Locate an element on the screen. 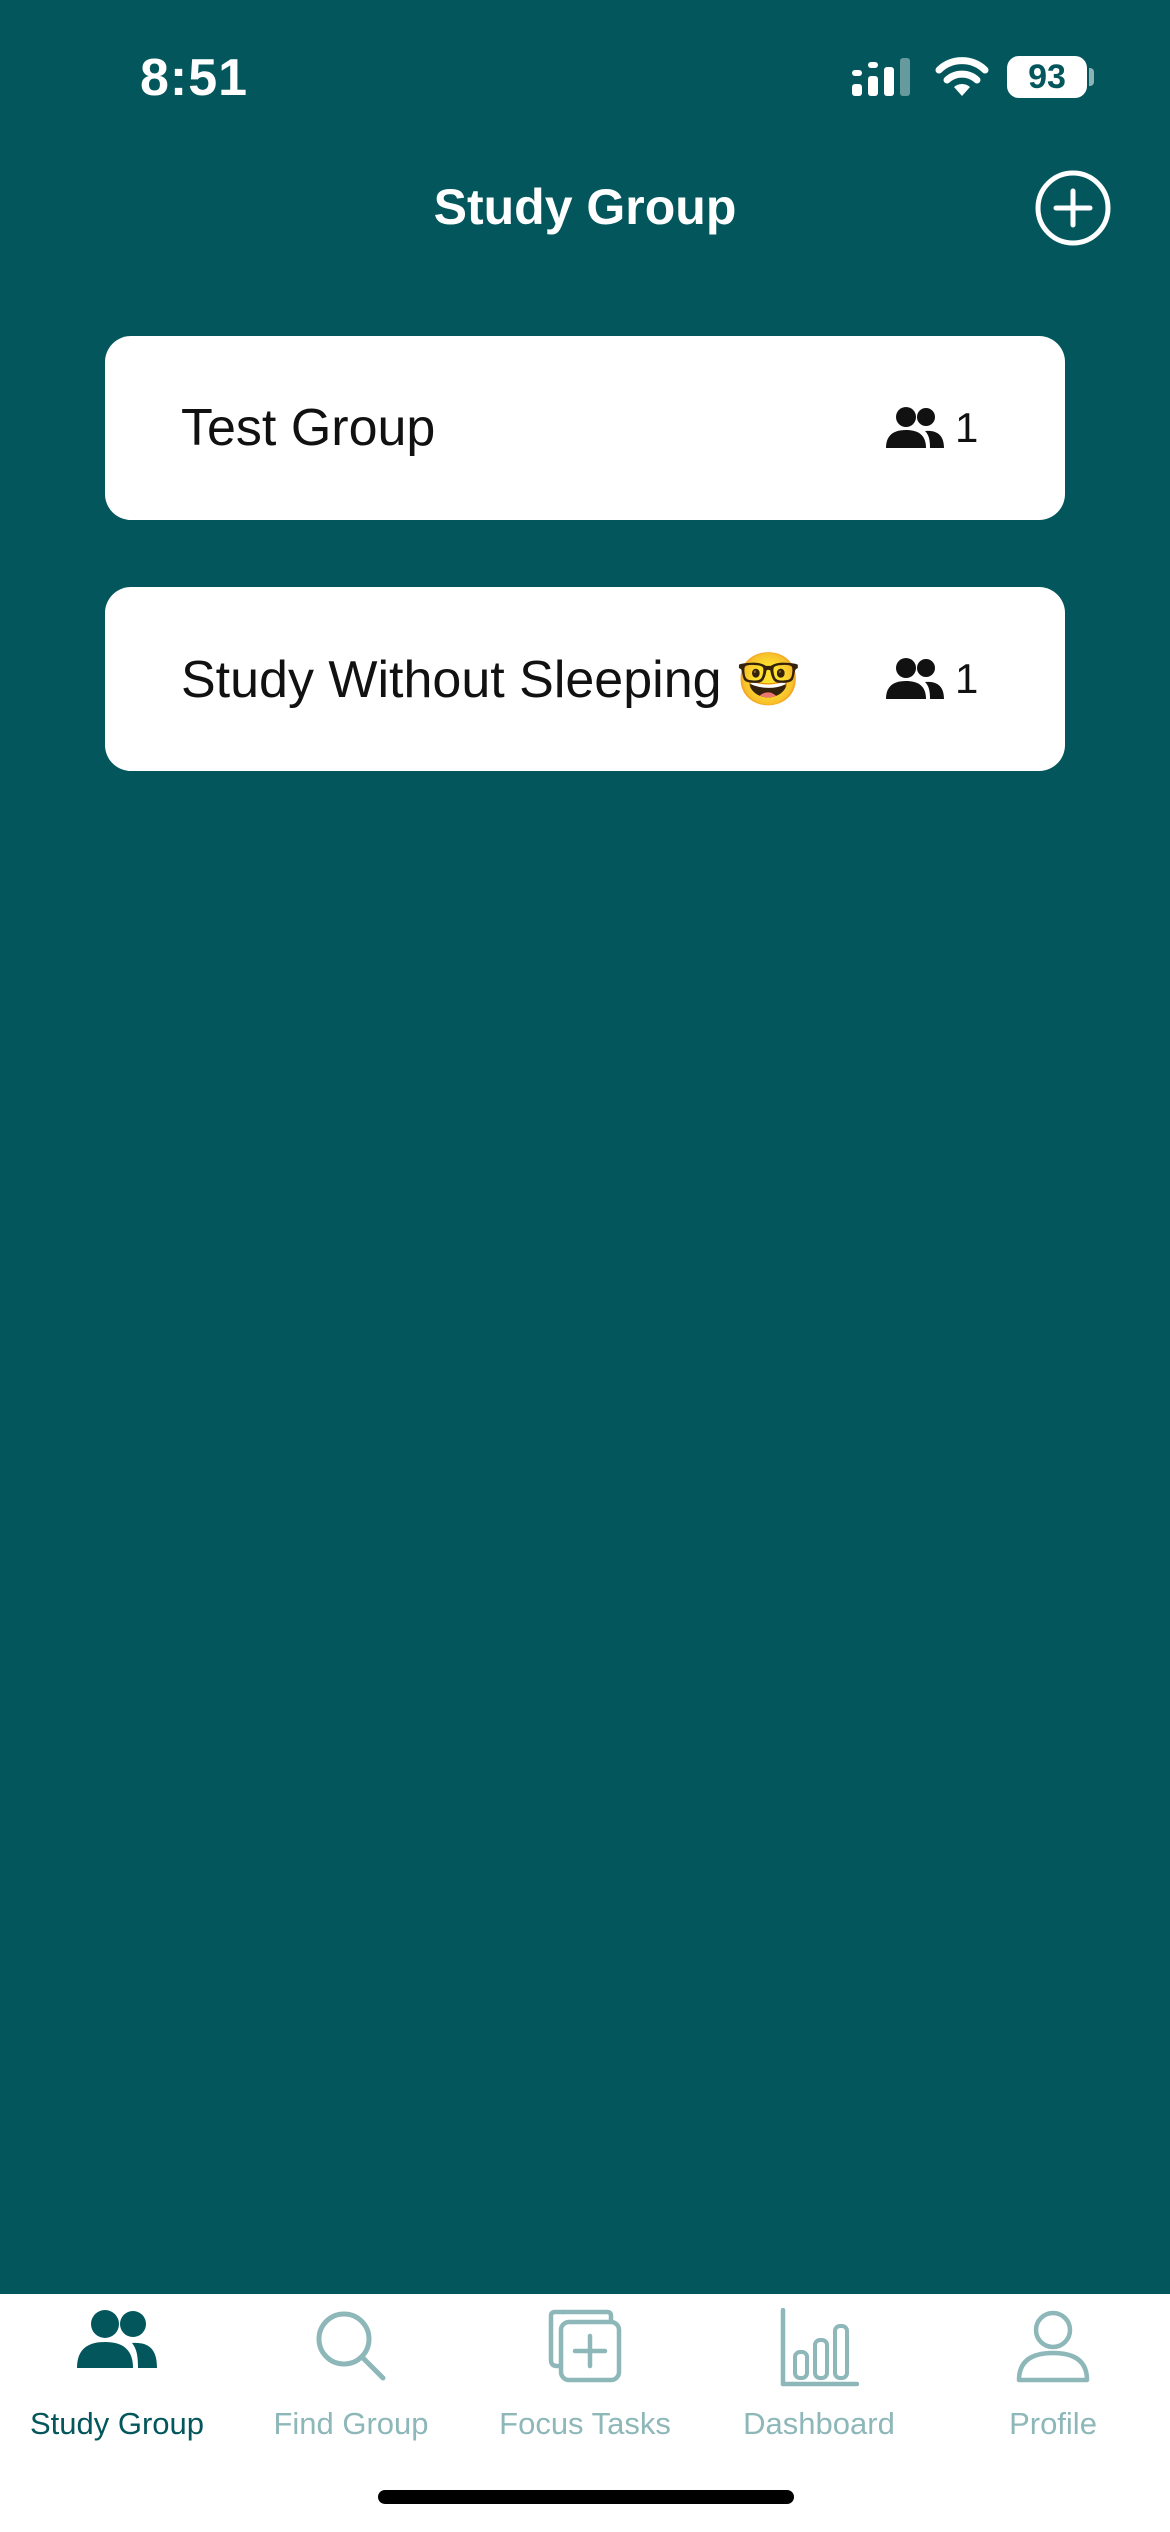  page-title: Study Group is located at coordinates (585, 207).